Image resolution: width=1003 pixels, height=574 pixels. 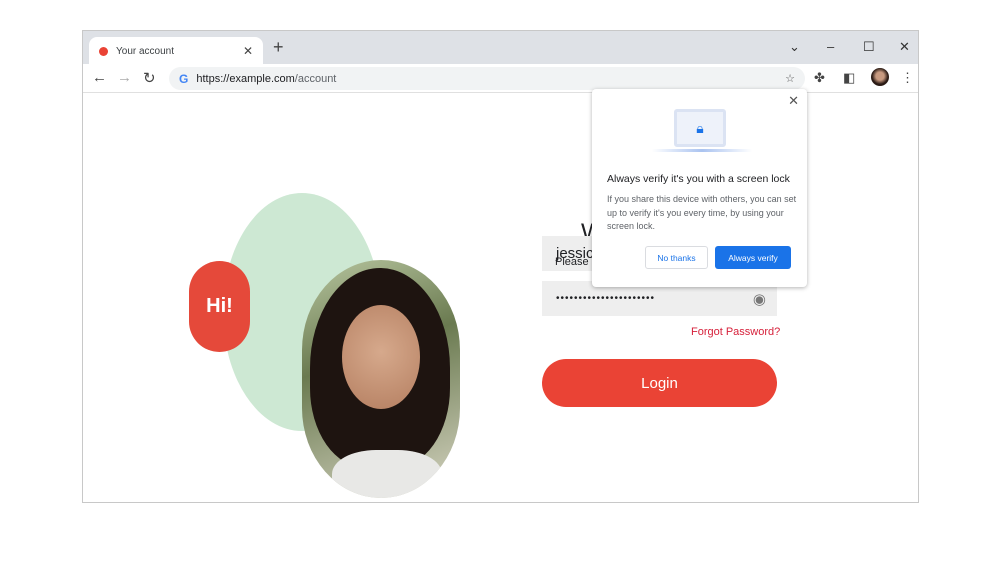 What do you see at coordinates (381, 357) in the screenshot?
I see `photo-face` at bounding box center [381, 357].